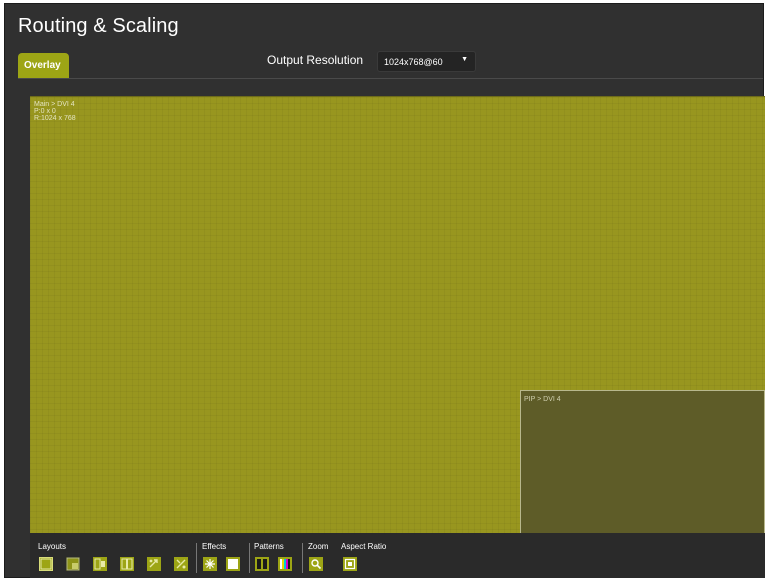 This screenshot has width=767, height=580. I want to click on main-window-position: P:0 x 0, so click(45, 111).